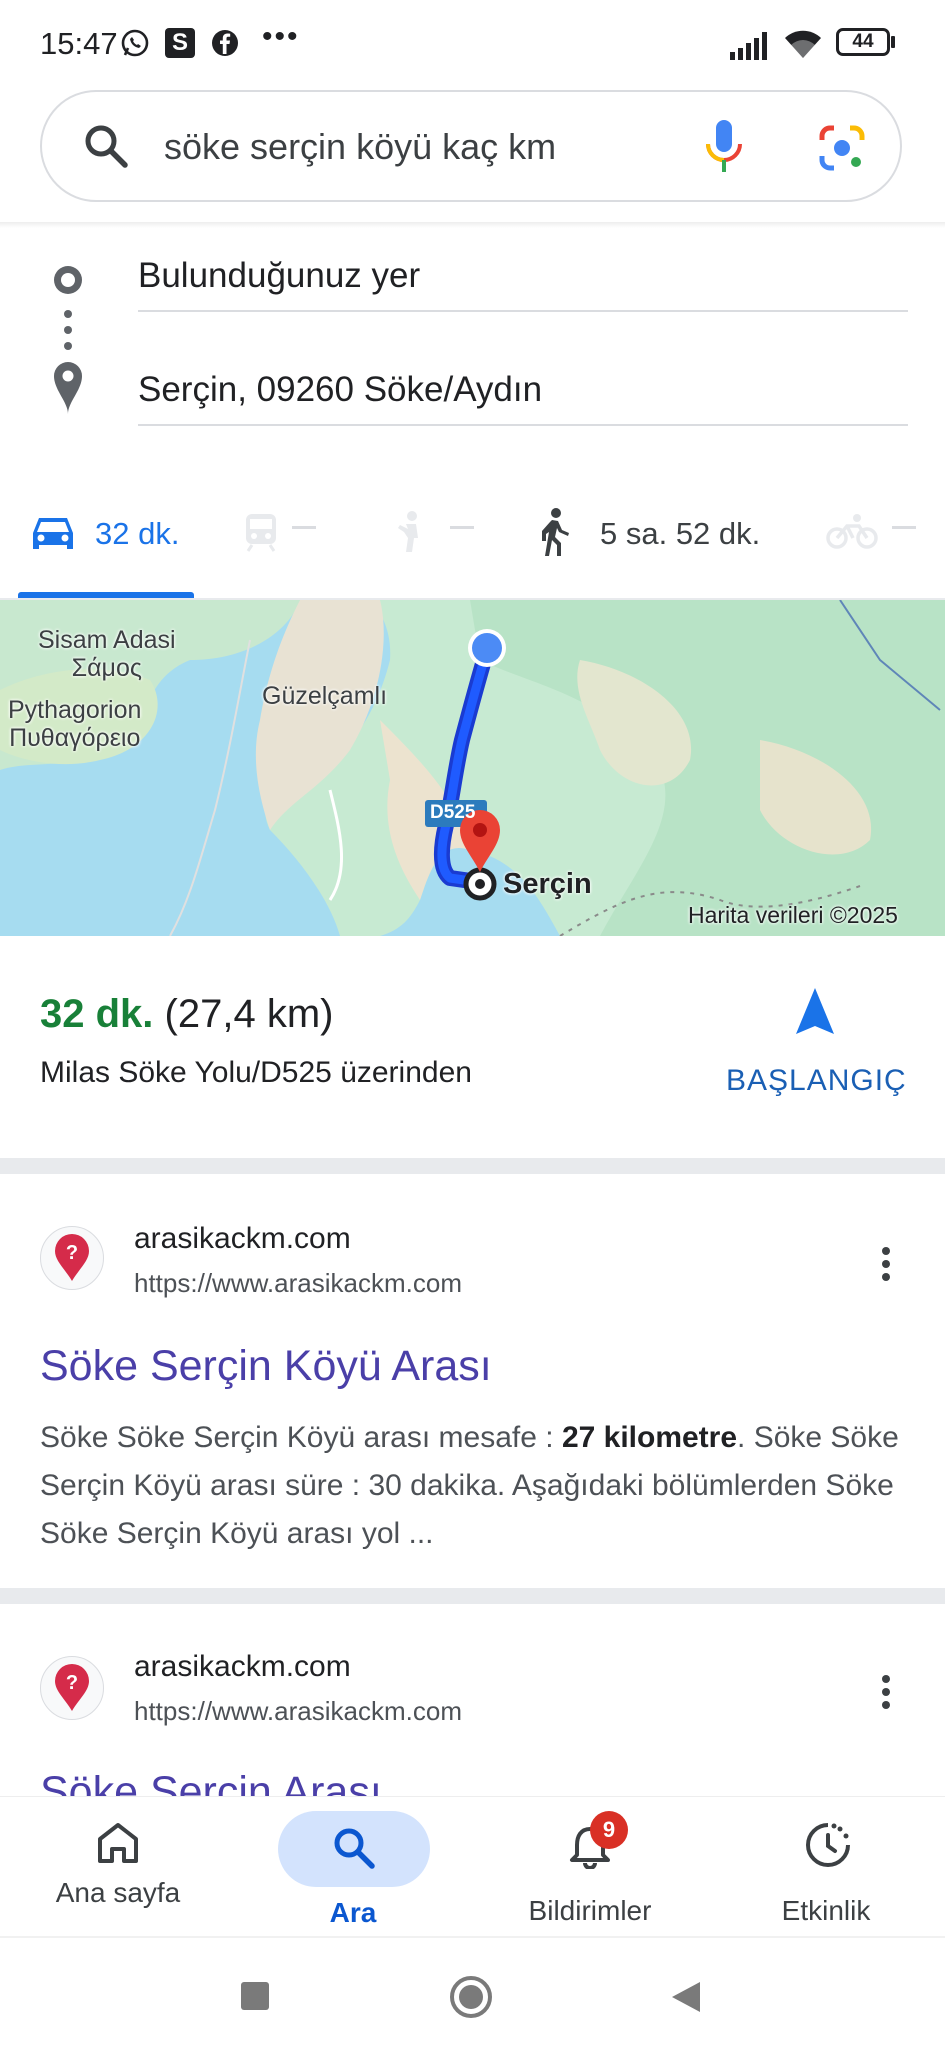 This screenshot has width=945, height=2050. I want to click on search-input: söke serçin köyü kaç km, so click(360, 147).